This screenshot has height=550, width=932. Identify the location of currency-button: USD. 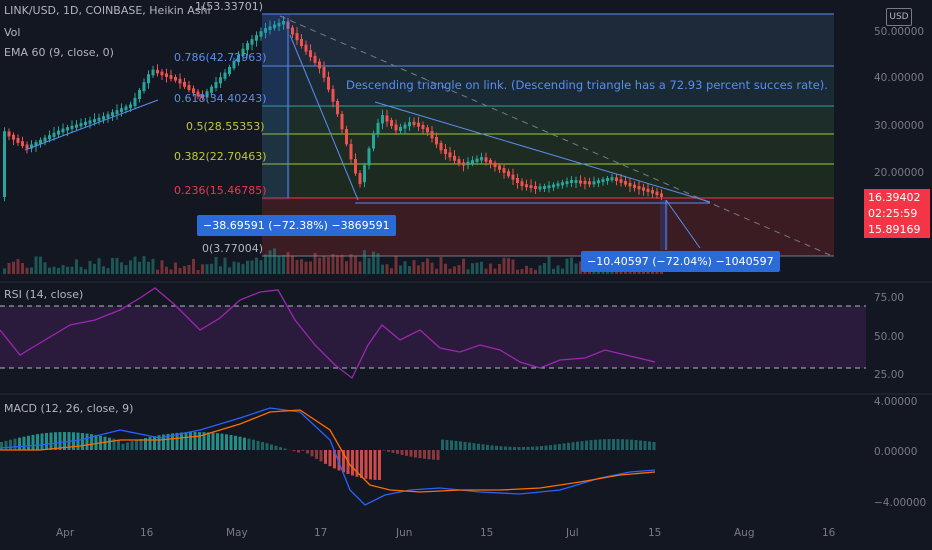
(899, 17).